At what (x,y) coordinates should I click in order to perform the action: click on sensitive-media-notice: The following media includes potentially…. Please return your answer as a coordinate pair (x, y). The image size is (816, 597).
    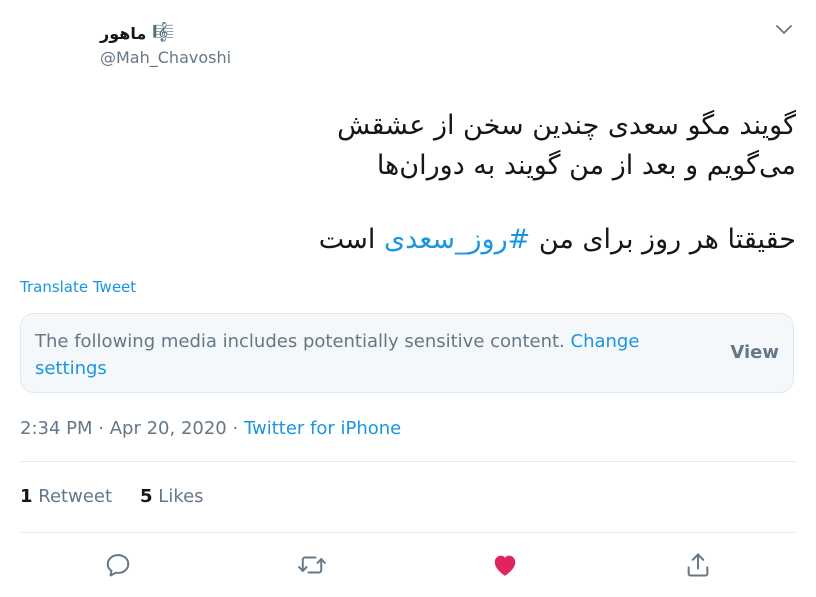
    Looking at the image, I should click on (407, 353).